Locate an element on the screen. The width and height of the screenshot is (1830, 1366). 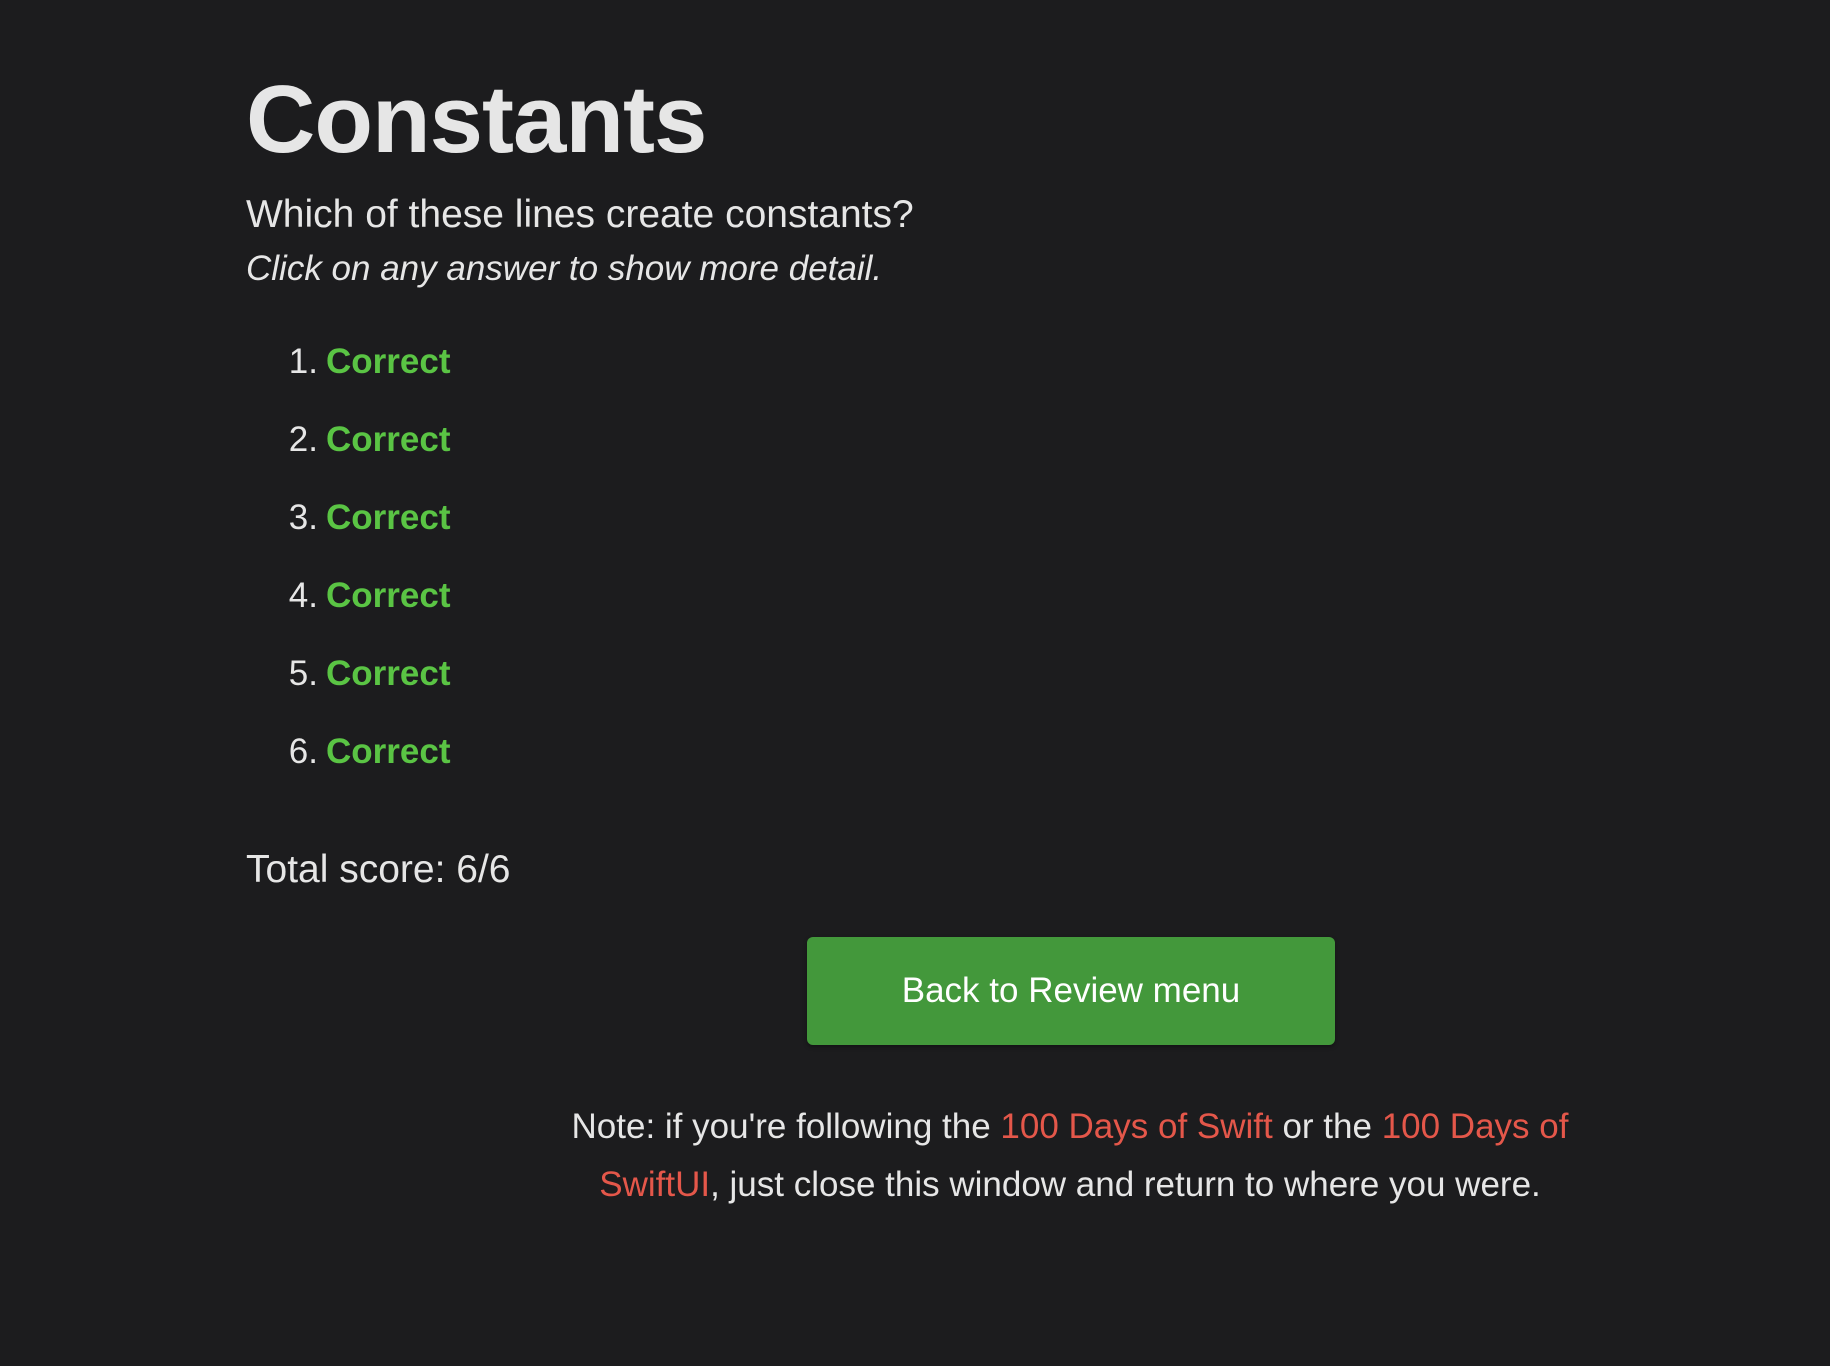
answer-number: 3. is located at coordinates (303, 517).